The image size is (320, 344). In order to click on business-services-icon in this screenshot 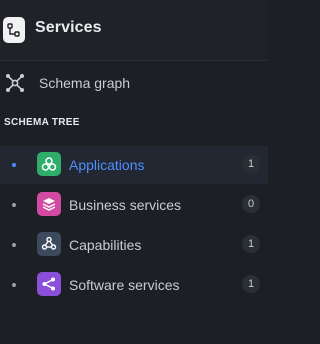, I will do `click(49, 204)`.